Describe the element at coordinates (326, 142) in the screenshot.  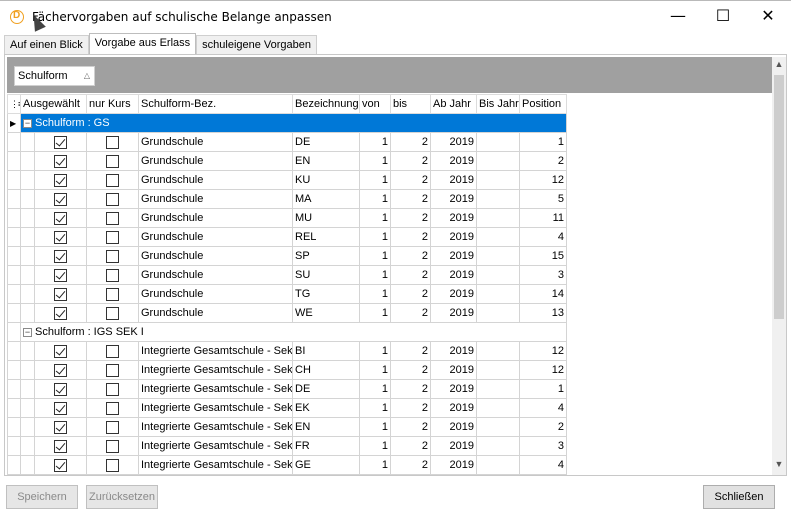
I see `bezeichnung-cell: DE` at that location.